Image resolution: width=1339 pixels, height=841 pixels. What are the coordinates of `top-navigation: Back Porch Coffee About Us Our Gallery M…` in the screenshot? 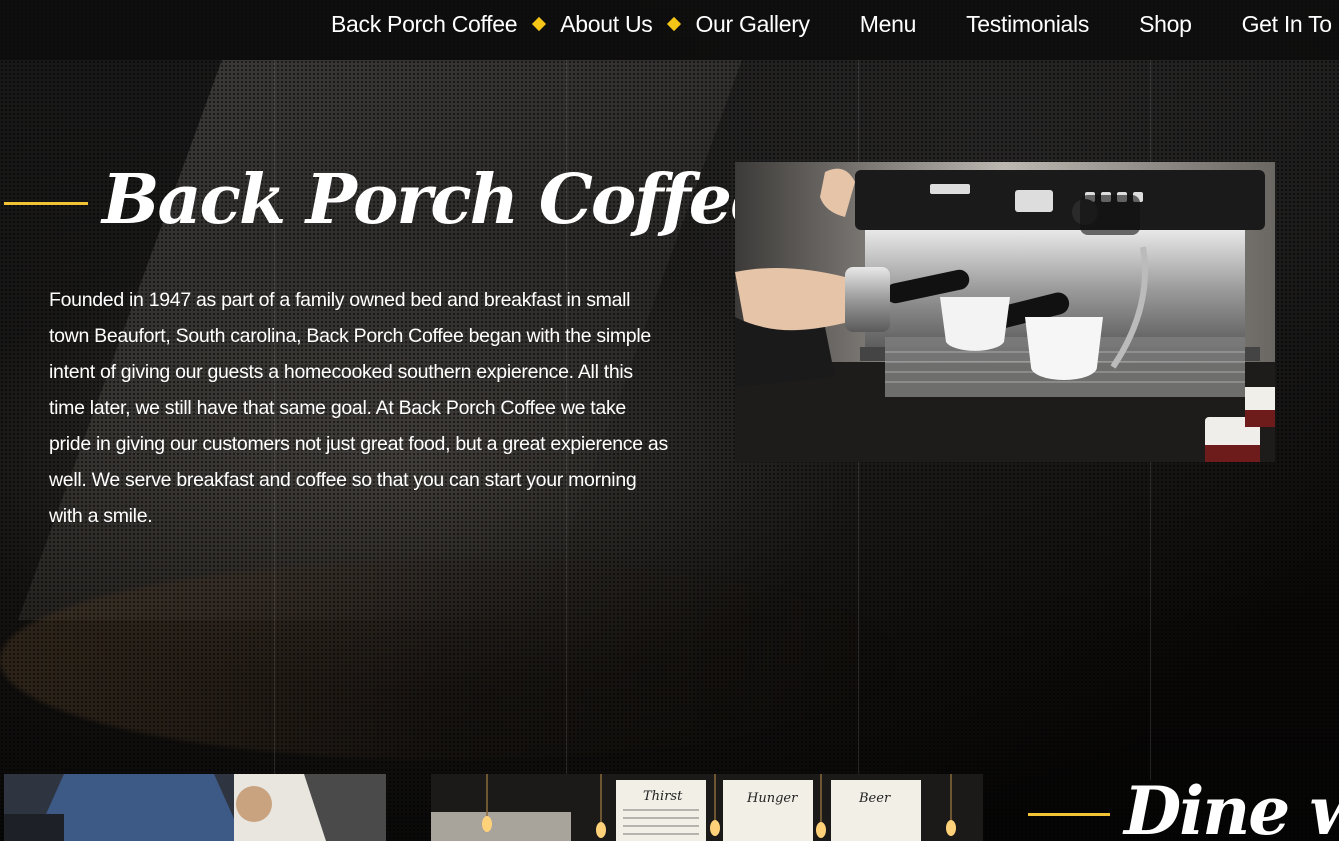 It's located at (669, 30).